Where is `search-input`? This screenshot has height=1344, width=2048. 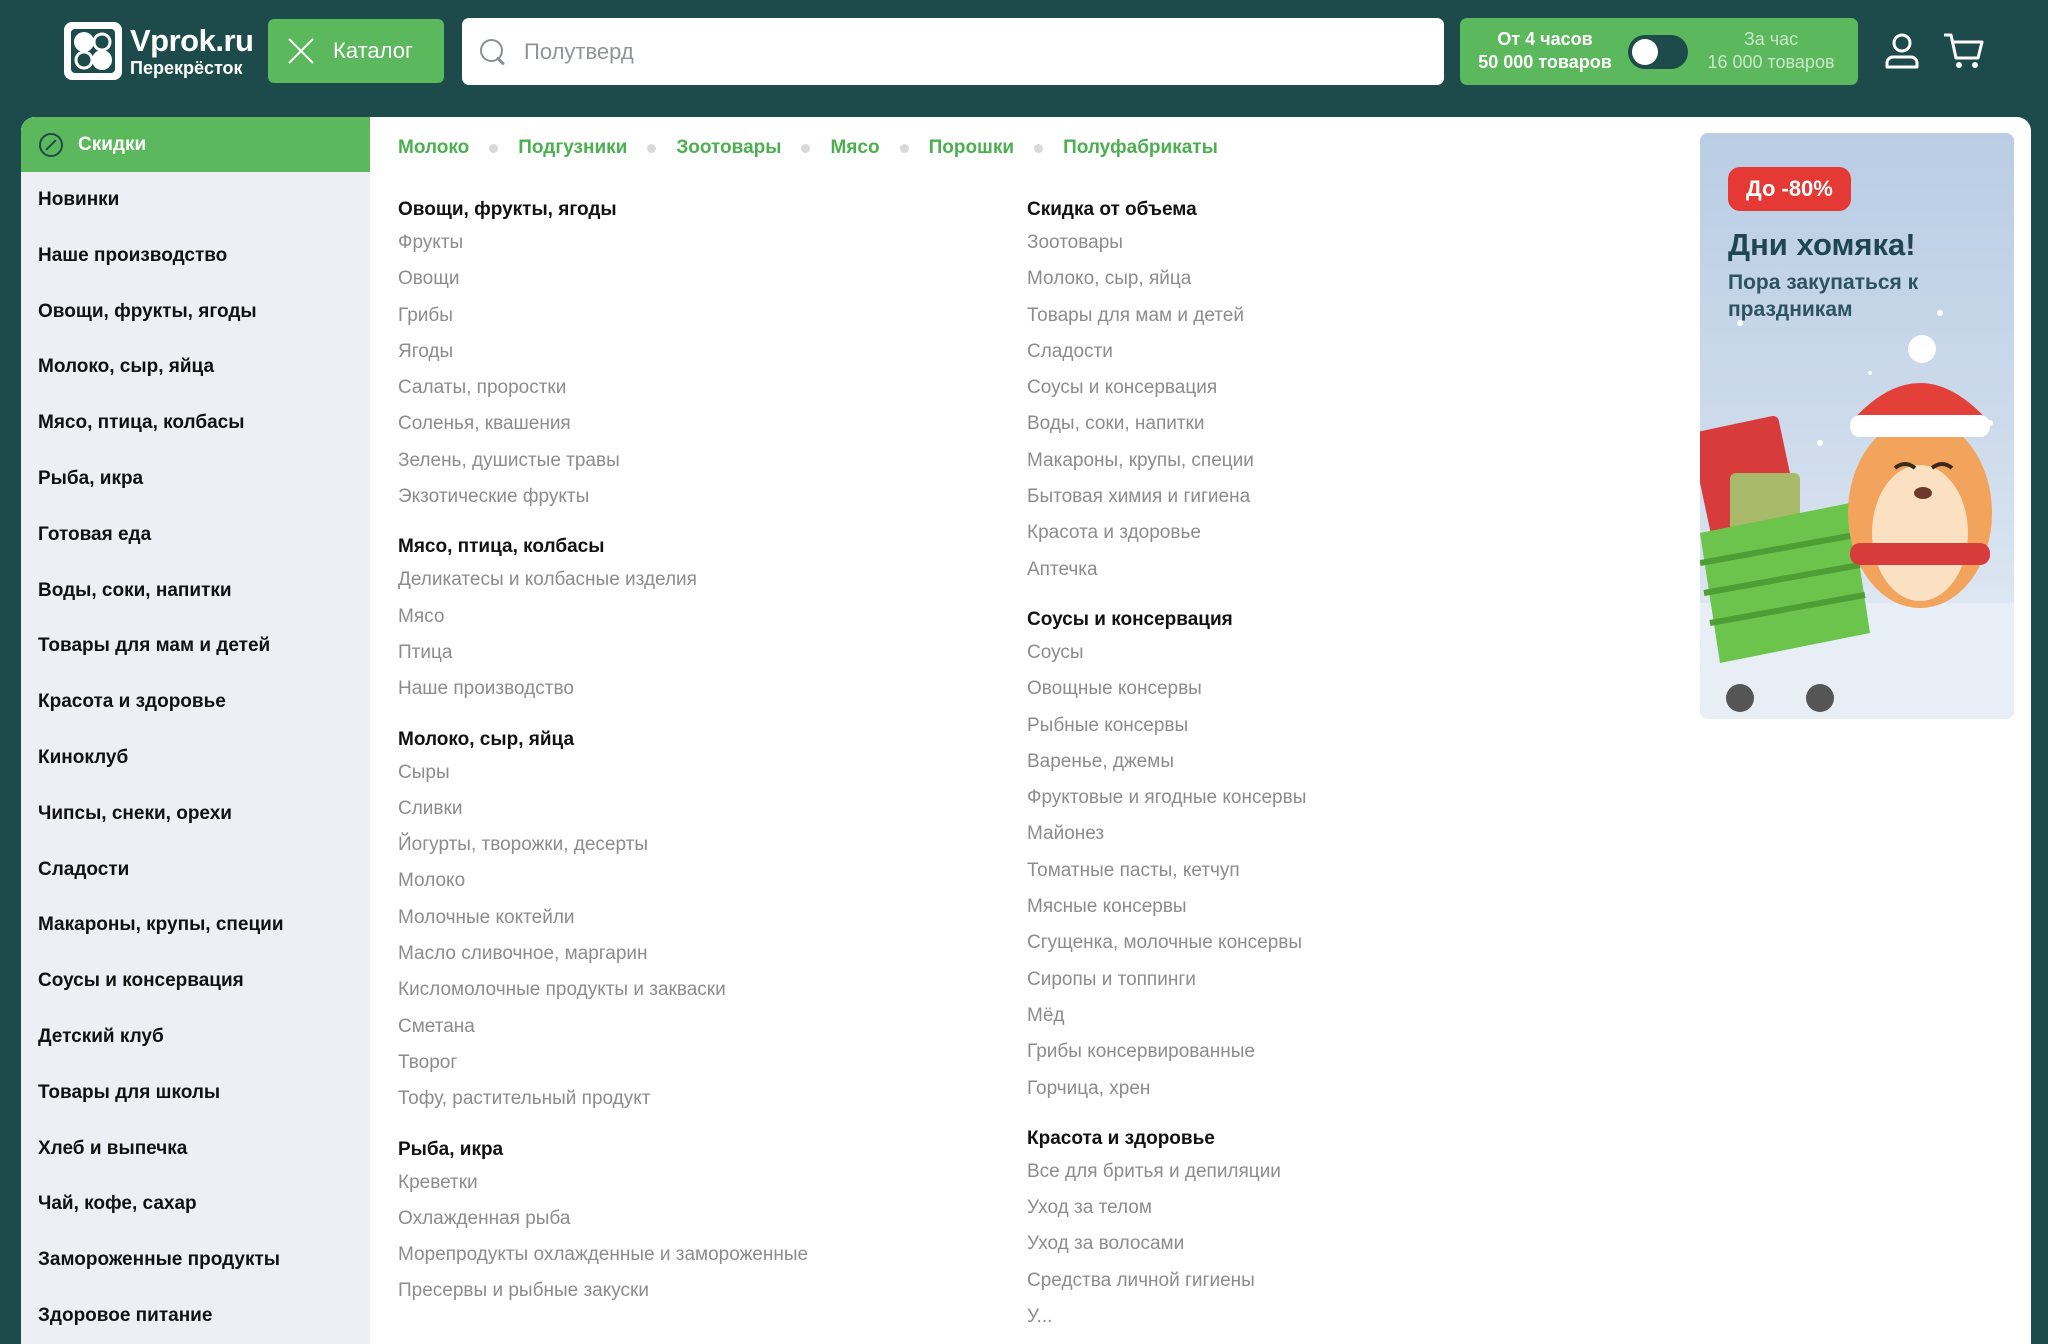
search-input is located at coordinates (974, 51).